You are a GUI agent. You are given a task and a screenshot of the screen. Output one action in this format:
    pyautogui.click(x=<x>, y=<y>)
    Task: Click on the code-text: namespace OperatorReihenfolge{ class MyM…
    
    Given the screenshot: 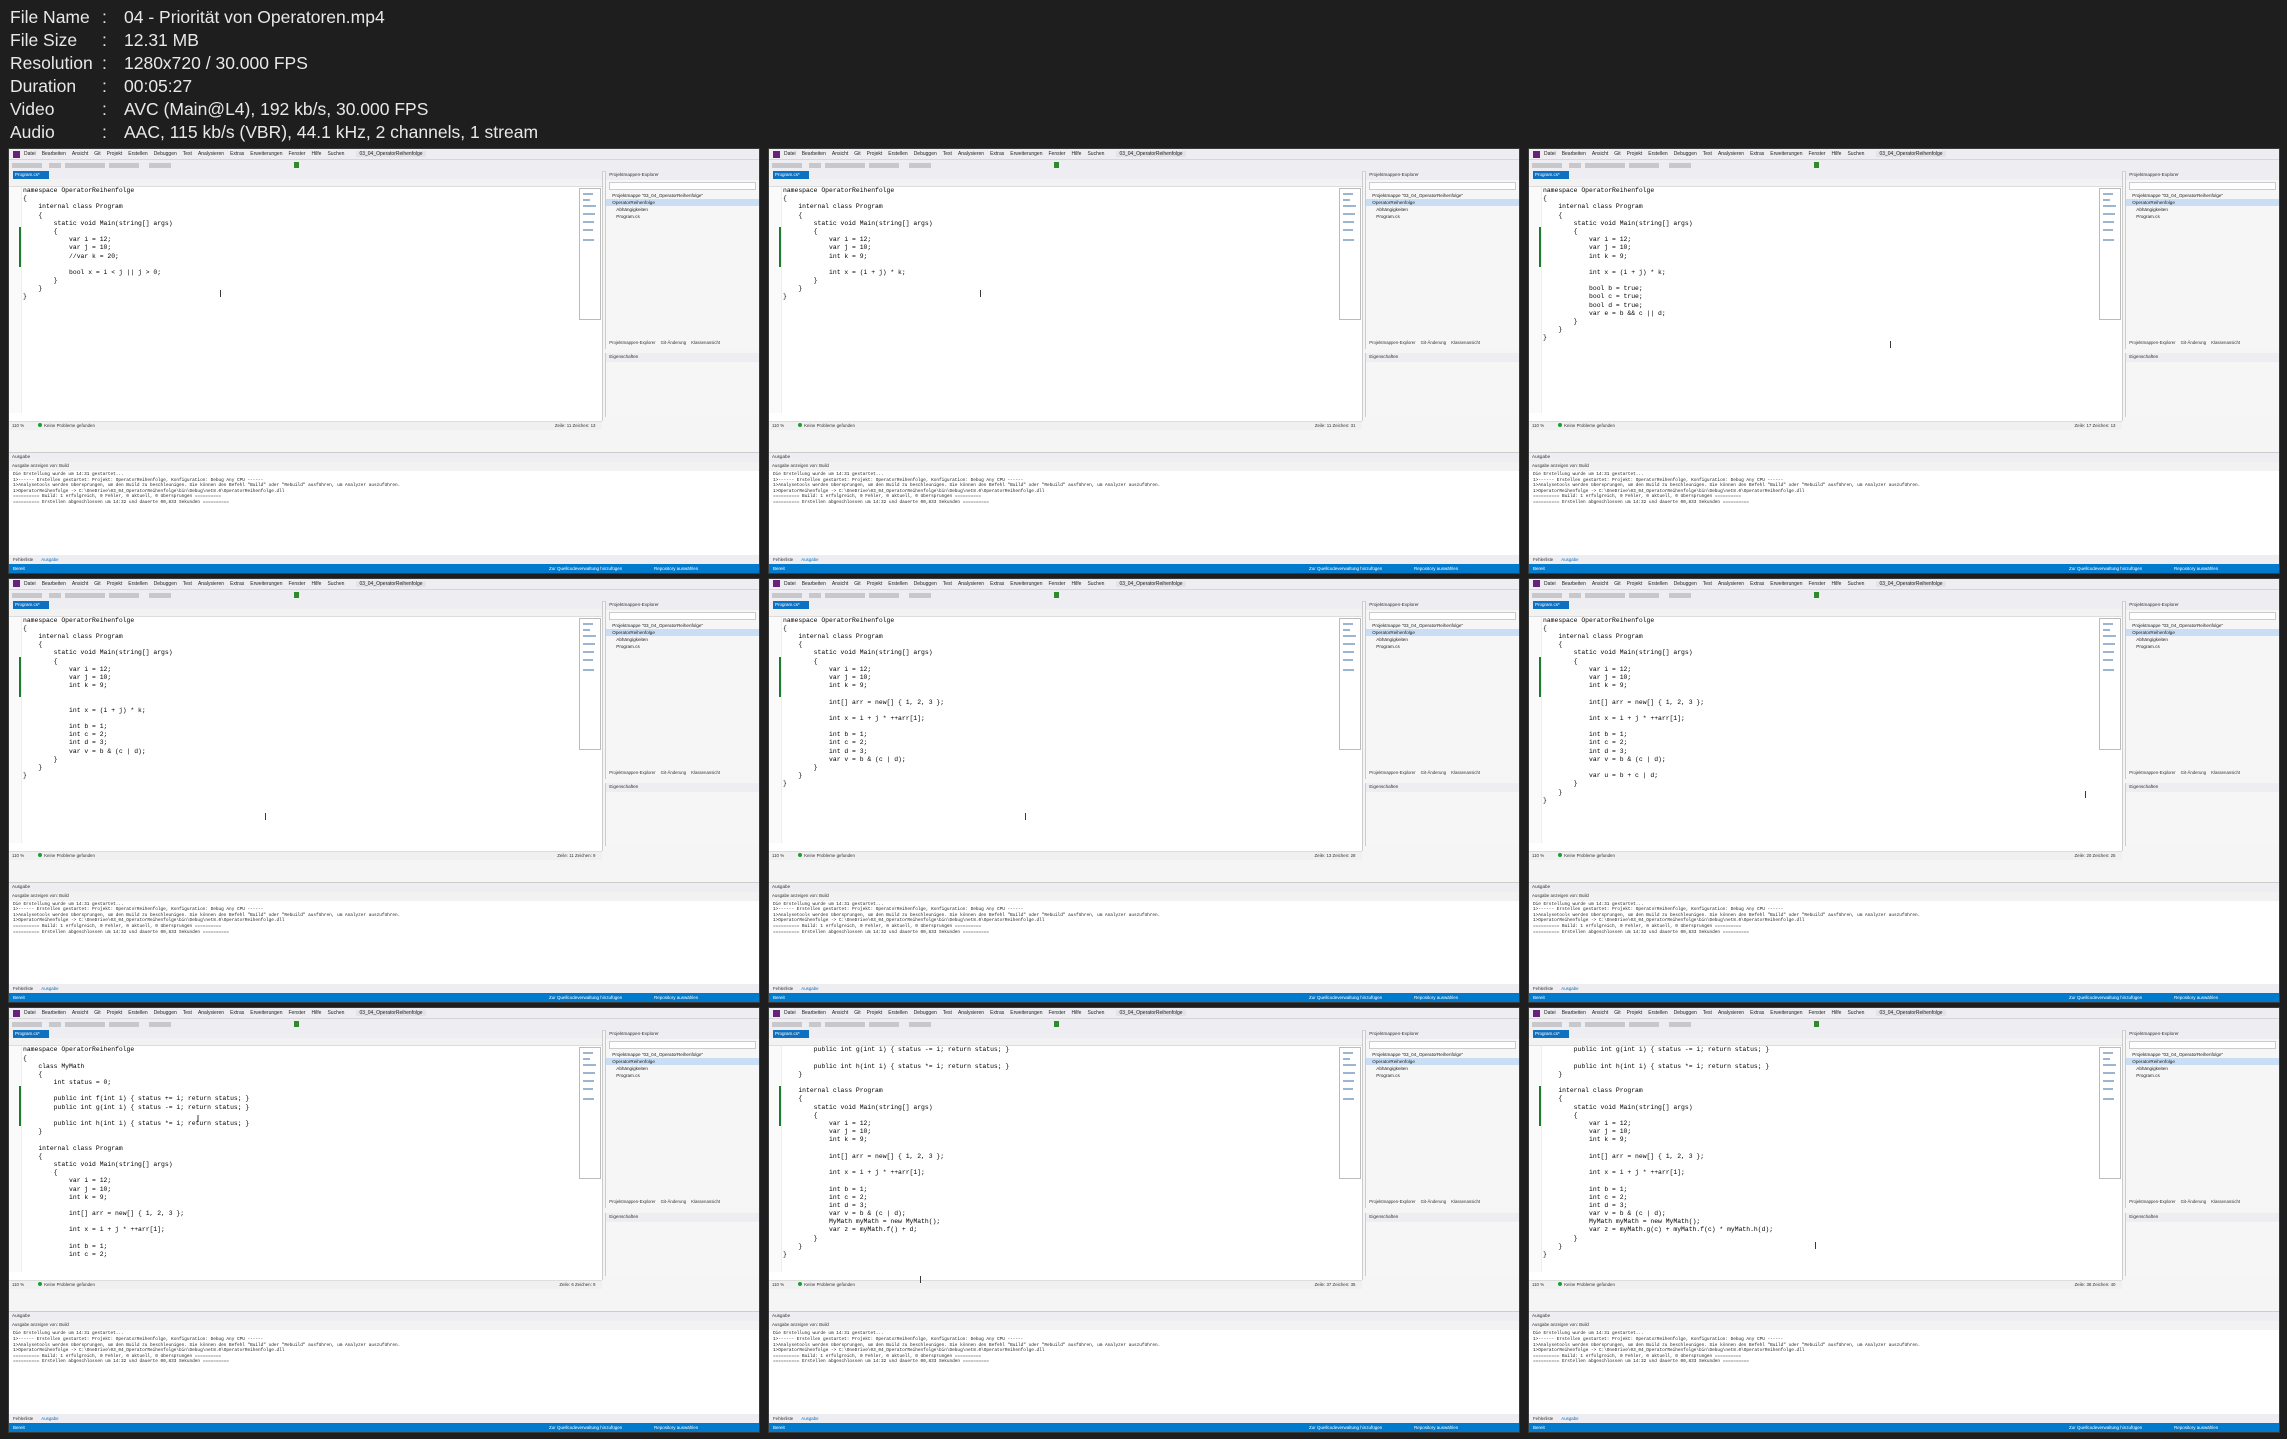 What is the action you would take?
    pyautogui.click(x=301, y=1159)
    